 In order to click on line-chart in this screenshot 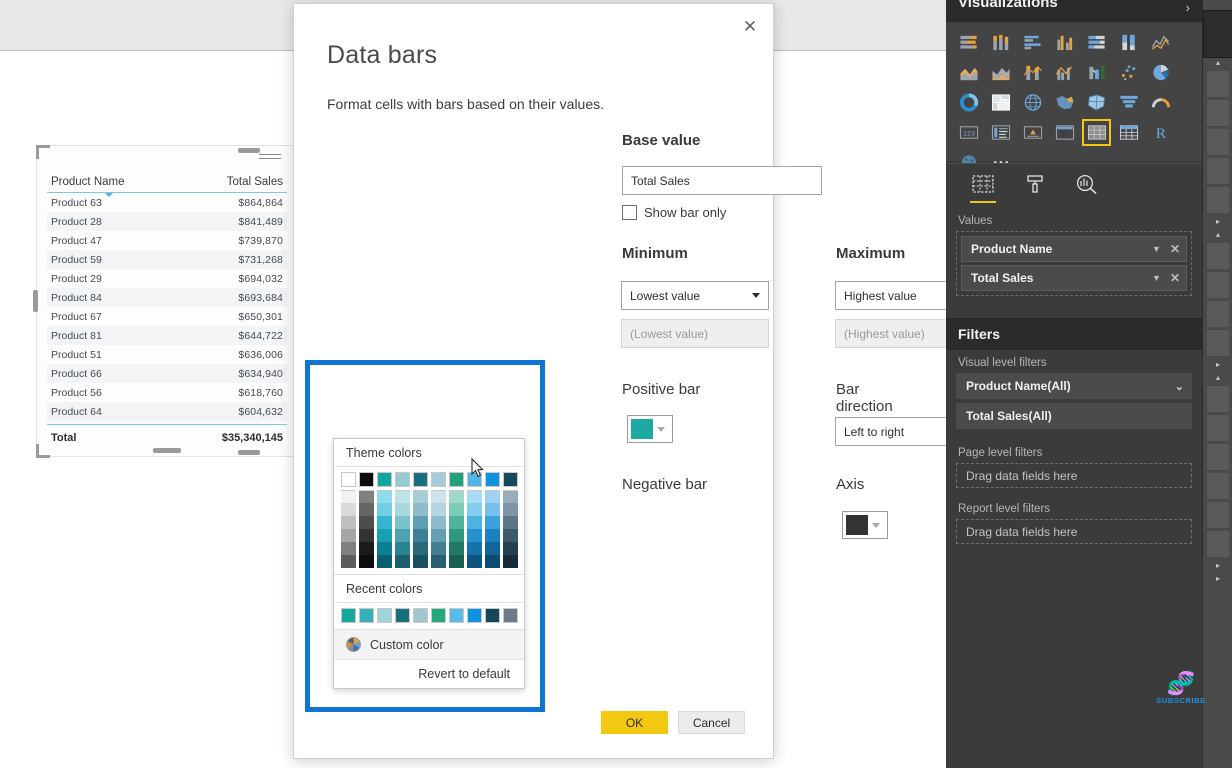, I will do `click(1160, 42)`.